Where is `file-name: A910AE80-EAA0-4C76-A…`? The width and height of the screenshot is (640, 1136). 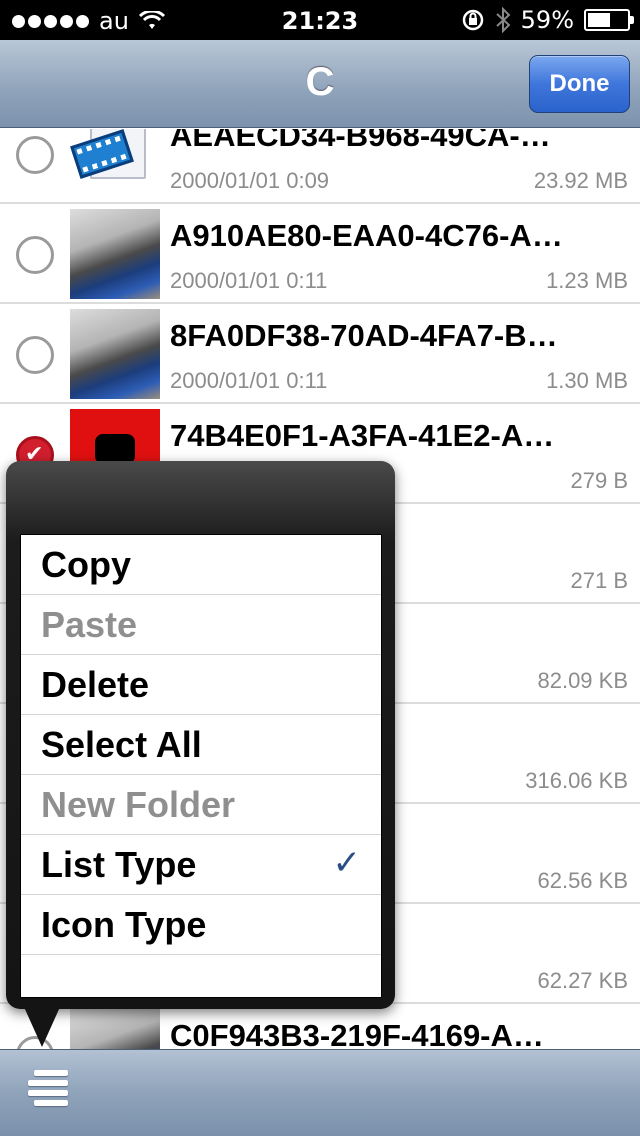
file-name: A910AE80-EAA0-4C76-A… is located at coordinates (366, 235).